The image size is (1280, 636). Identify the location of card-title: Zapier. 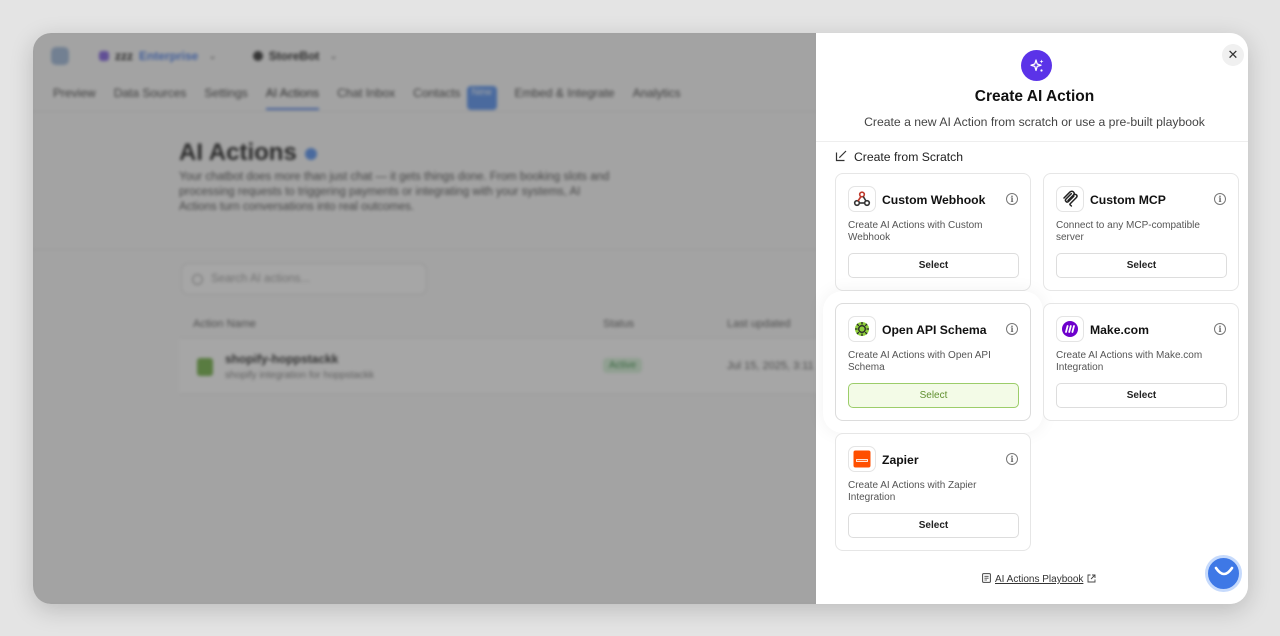
(900, 460).